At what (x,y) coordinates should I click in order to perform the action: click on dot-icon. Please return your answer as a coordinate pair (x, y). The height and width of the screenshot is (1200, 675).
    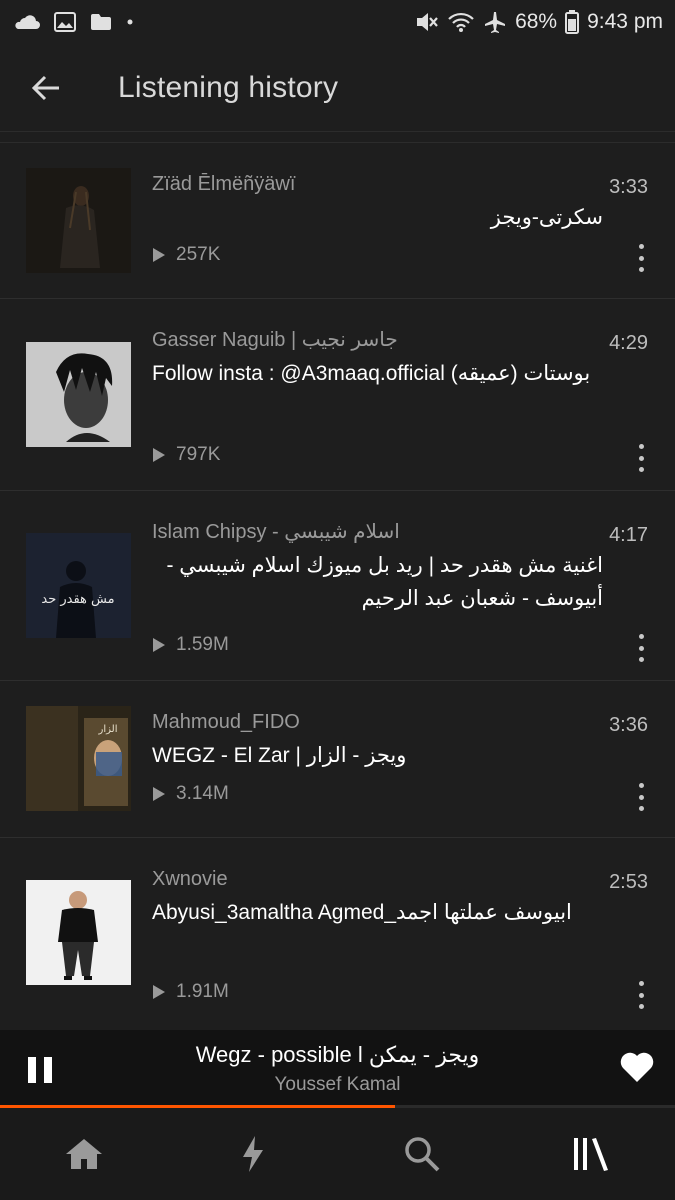
    Looking at the image, I should click on (130, 22).